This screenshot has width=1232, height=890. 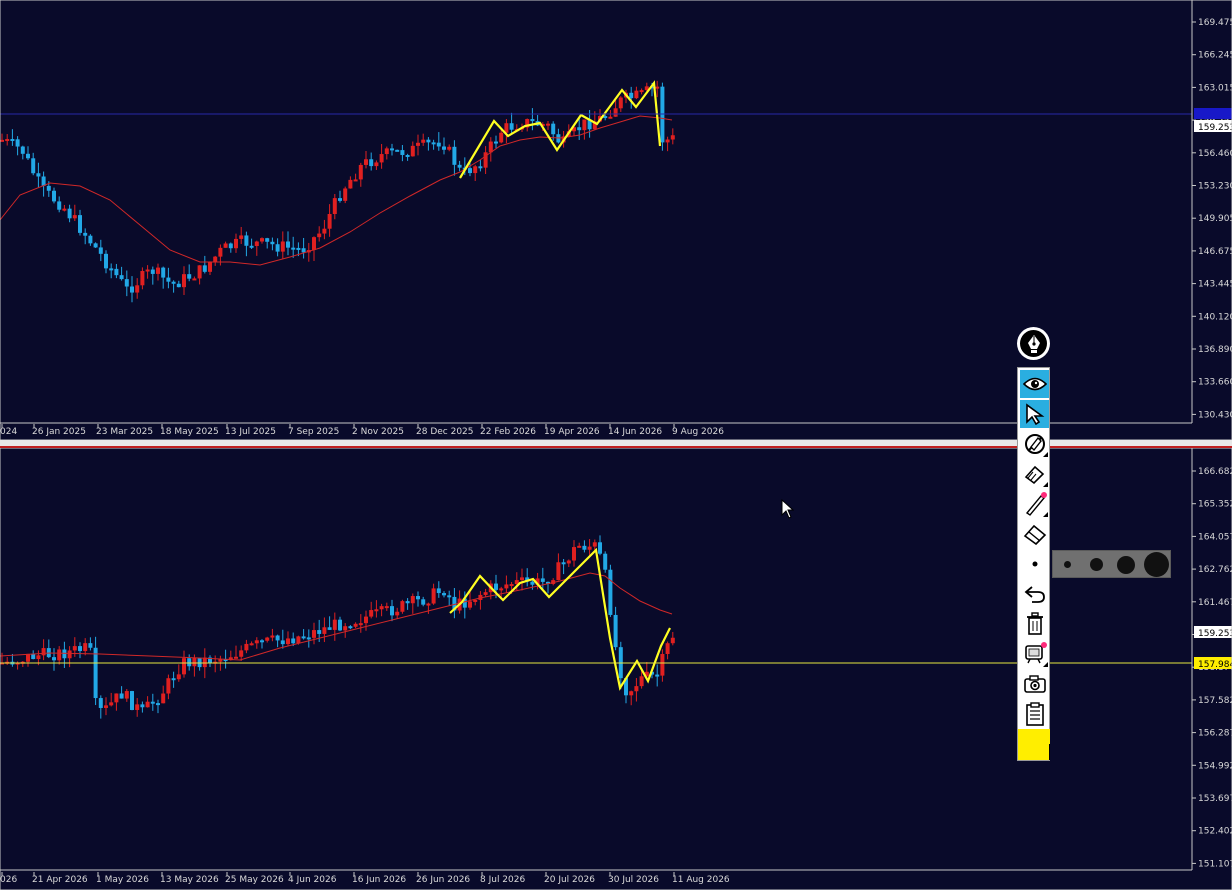 I want to click on brush-size-xlarge, so click(x=1156, y=564).